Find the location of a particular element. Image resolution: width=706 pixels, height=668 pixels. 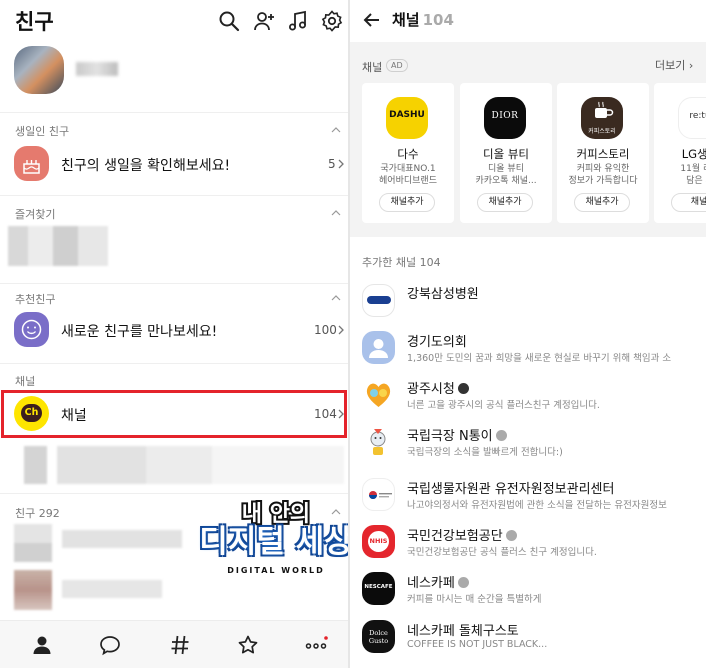

nescafe-logo-icon: NESCAFE is located at coordinates (378, 588).